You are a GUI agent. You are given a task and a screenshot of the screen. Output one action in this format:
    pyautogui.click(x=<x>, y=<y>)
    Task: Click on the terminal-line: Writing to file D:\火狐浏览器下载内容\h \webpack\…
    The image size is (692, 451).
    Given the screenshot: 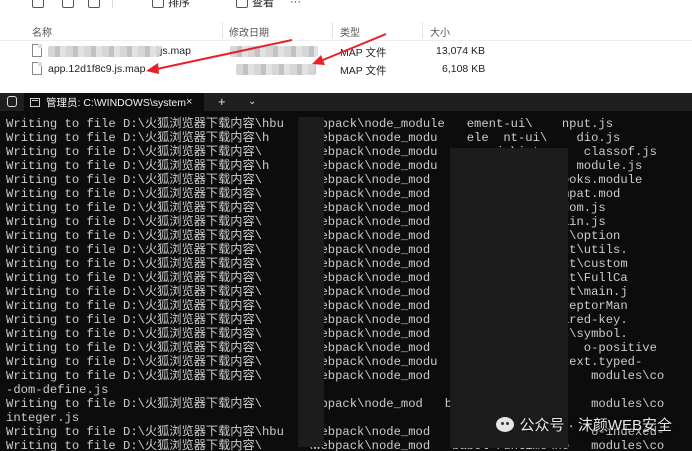 What is the action you would take?
    pyautogui.click(x=313, y=138)
    